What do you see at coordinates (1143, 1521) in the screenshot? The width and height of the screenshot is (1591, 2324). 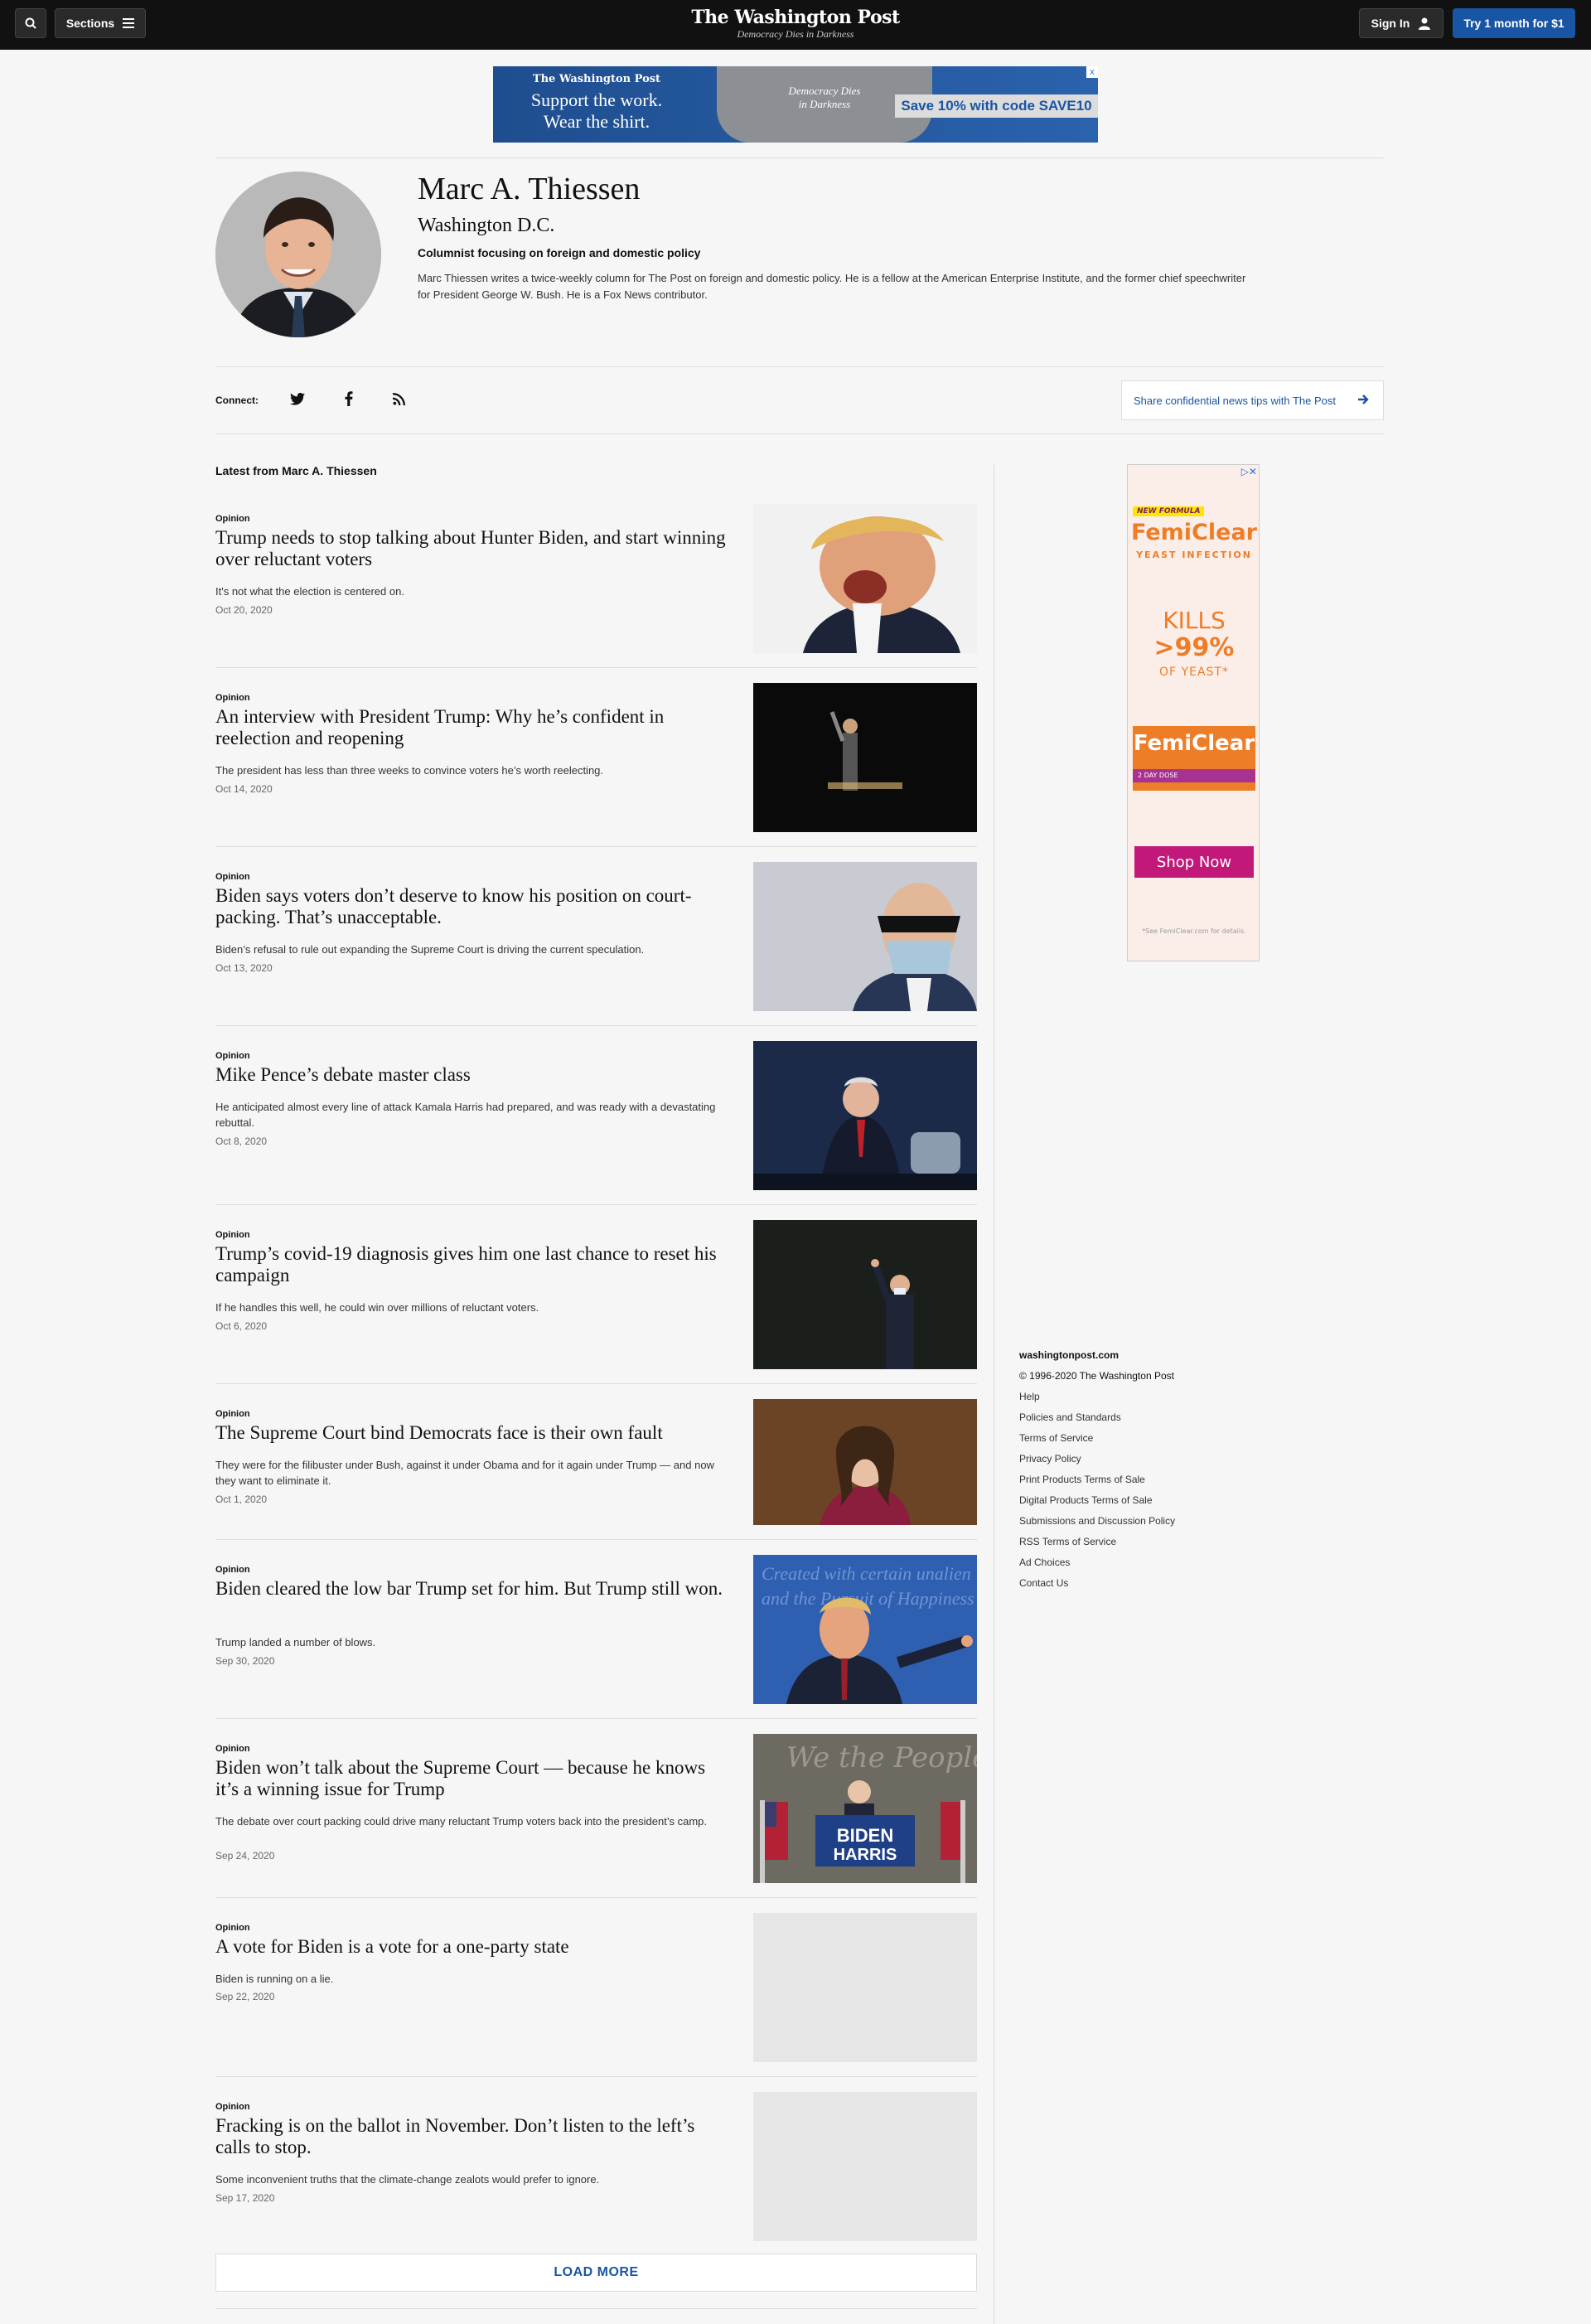 I see `footer-link-submissions: Submissions and Discussion Policy` at bounding box center [1143, 1521].